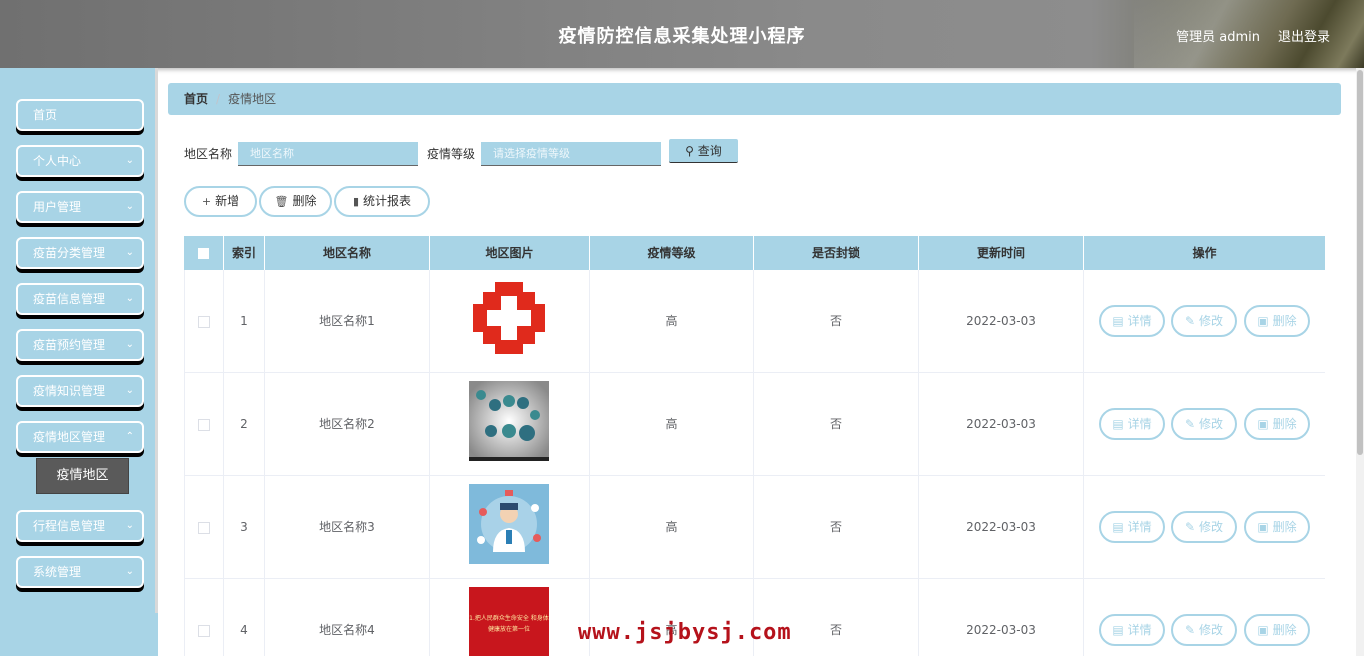 The width and height of the screenshot is (1364, 656). Describe the element at coordinates (252, 99) in the screenshot. I see `breadcrumb-current: 疫情地区` at that location.